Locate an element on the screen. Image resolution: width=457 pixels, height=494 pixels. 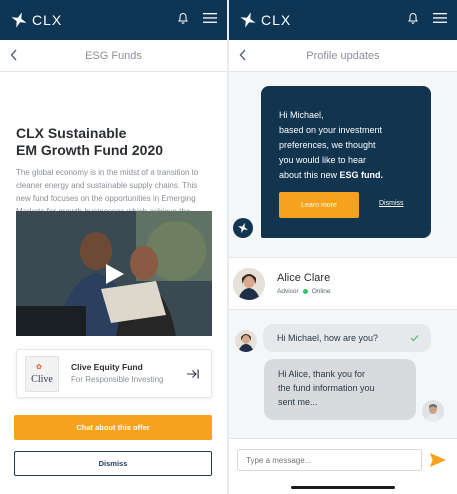
clive-logo: ✿ Clive is located at coordinates (42, 374).